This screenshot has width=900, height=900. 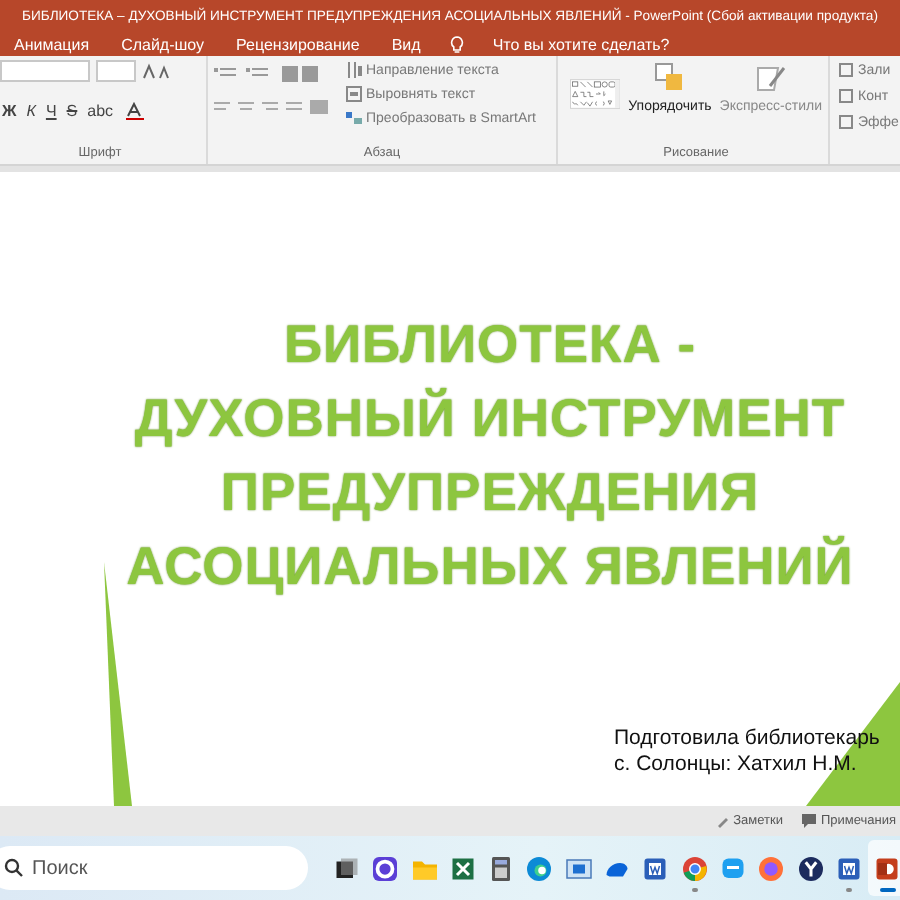 I want to click on format-button: S, so click(x=72, y=111).